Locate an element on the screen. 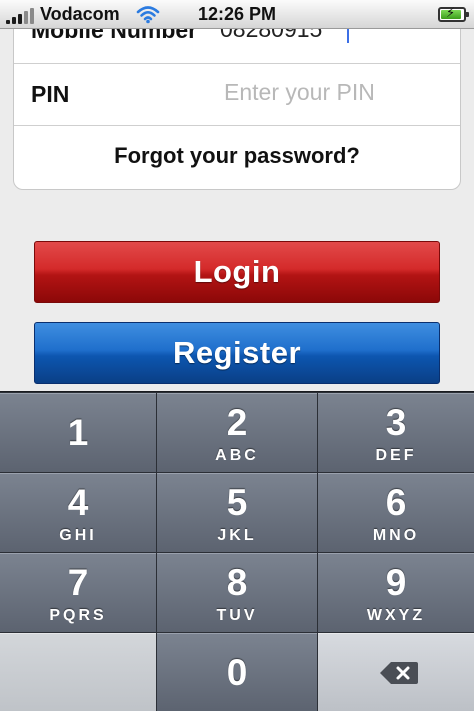  battery-charging-icon: ⚡ is located at coordinates (453, 13).